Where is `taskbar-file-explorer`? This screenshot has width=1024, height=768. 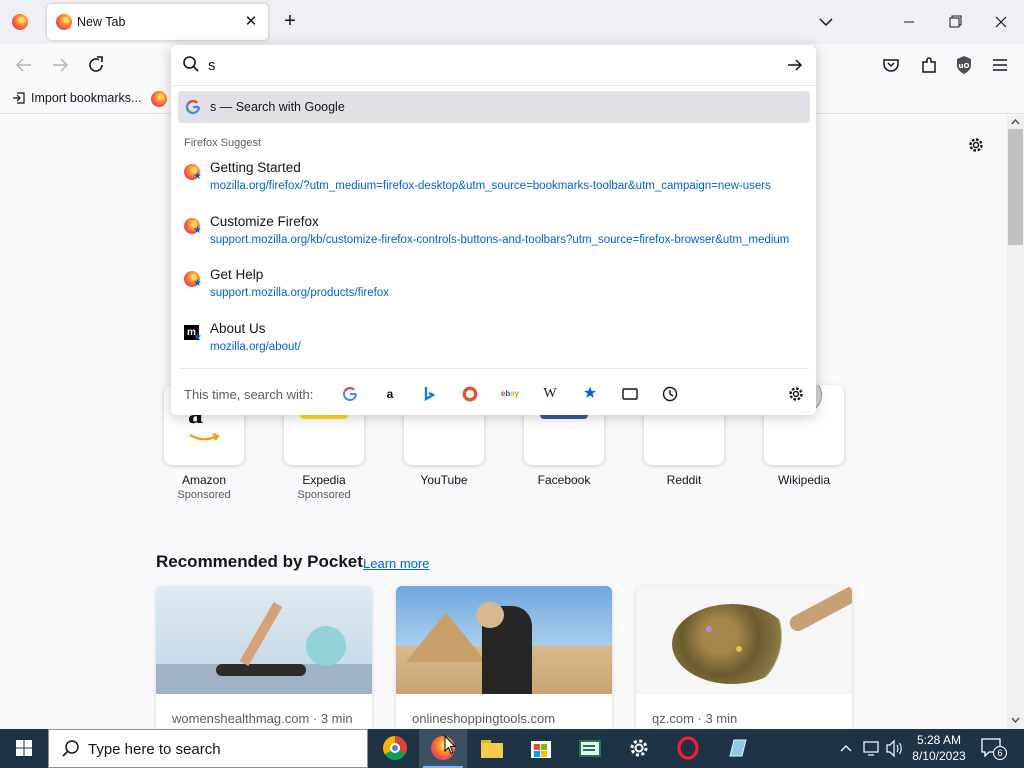 taskbar-file-explorer is located at coordinates (492, 748).